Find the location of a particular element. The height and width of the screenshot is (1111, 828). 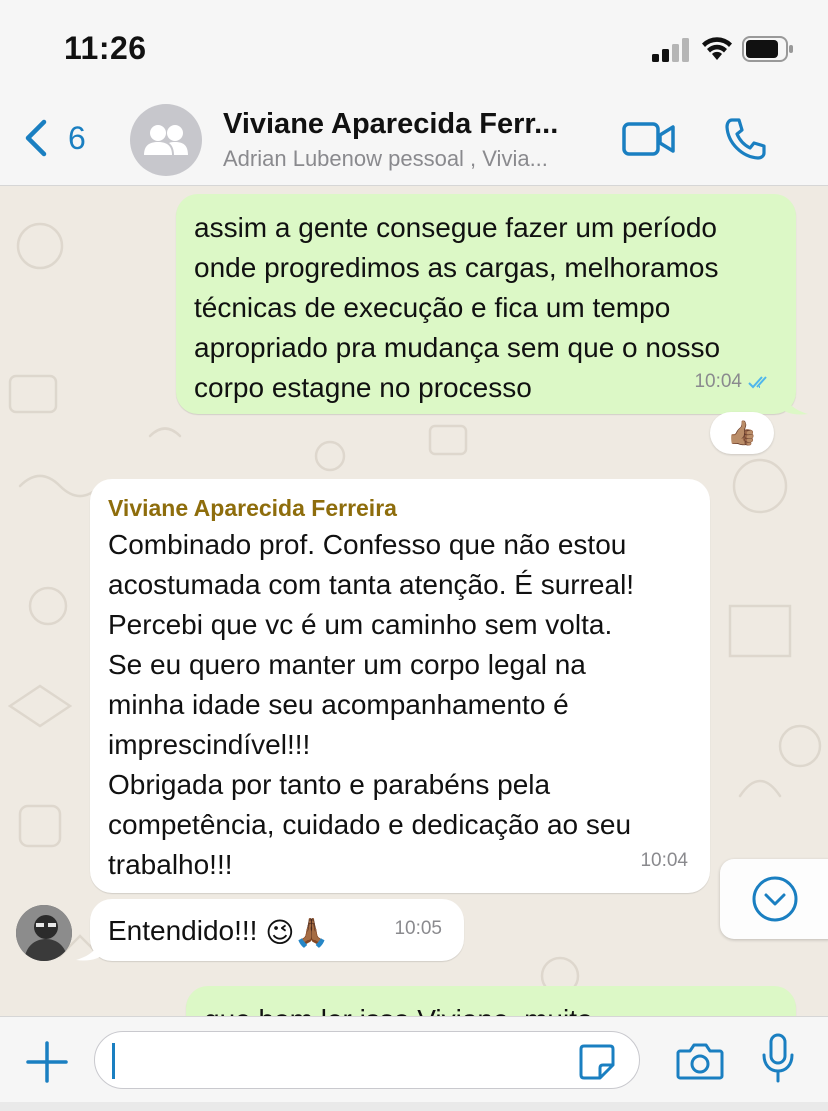

status-bar: 11:26 is located at coordinates (414, 48).